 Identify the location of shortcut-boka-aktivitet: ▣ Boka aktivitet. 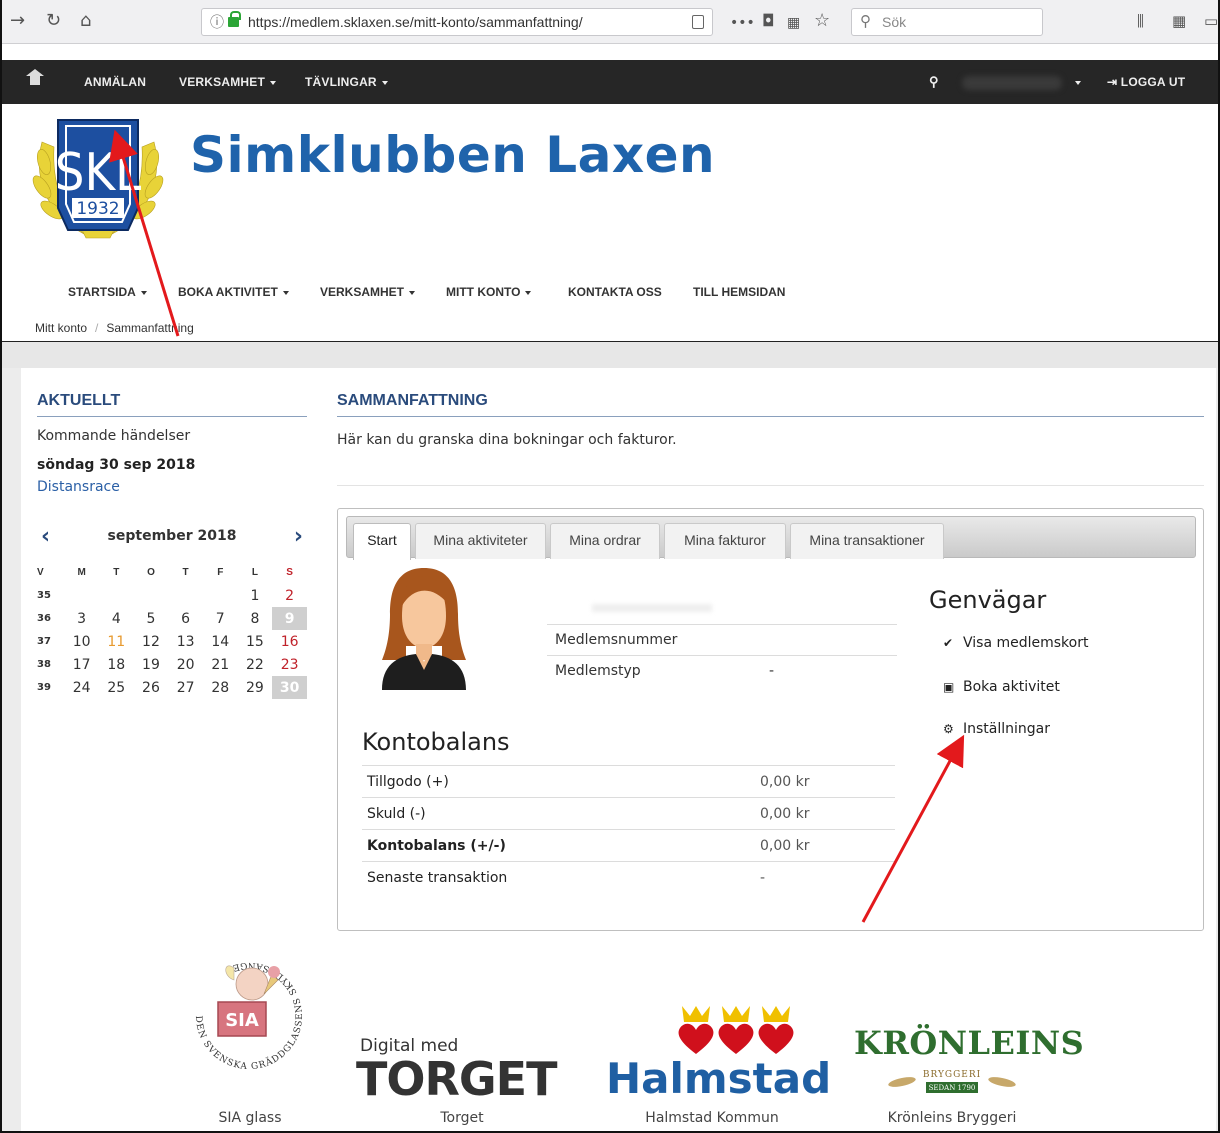
(1001, 687).